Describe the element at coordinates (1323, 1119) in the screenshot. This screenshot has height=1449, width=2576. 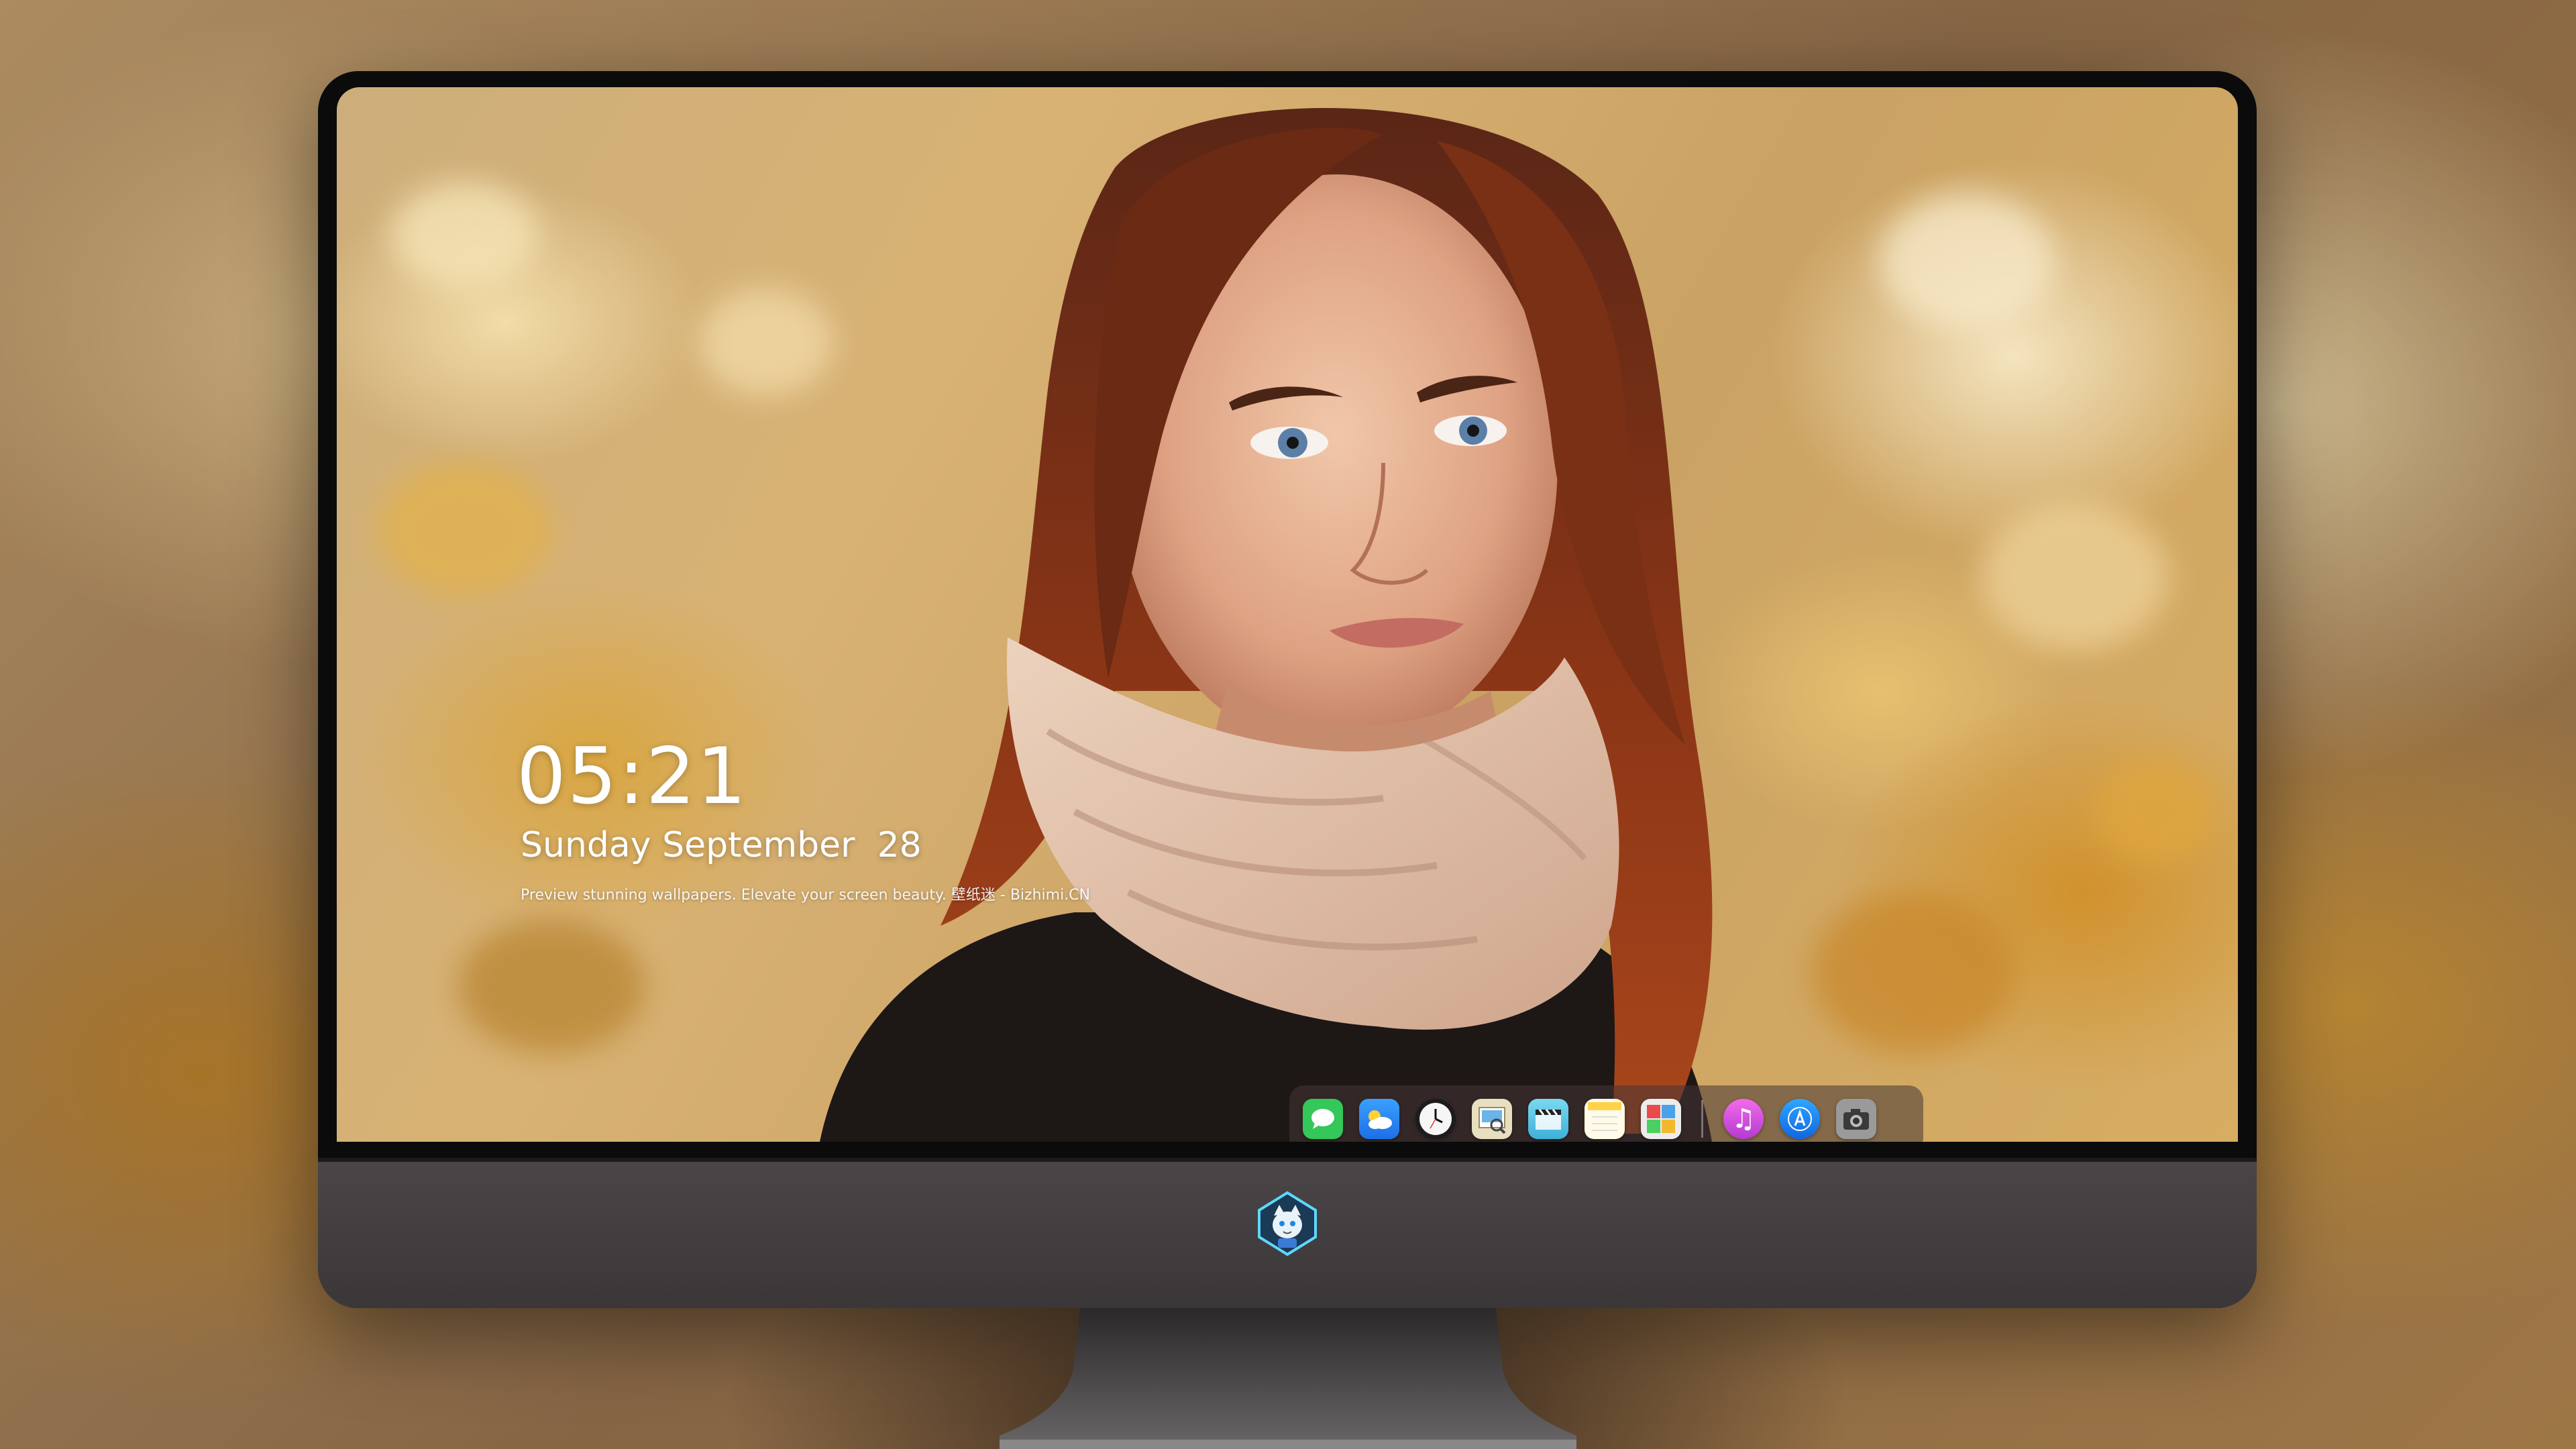
I see `messages-icon` at that location.